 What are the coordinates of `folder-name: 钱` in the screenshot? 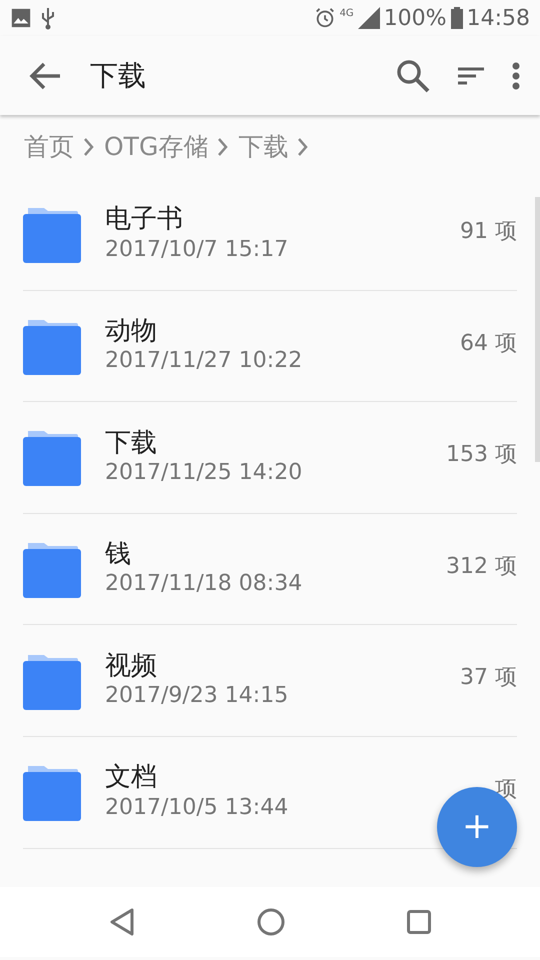 It's located at (118, 554).